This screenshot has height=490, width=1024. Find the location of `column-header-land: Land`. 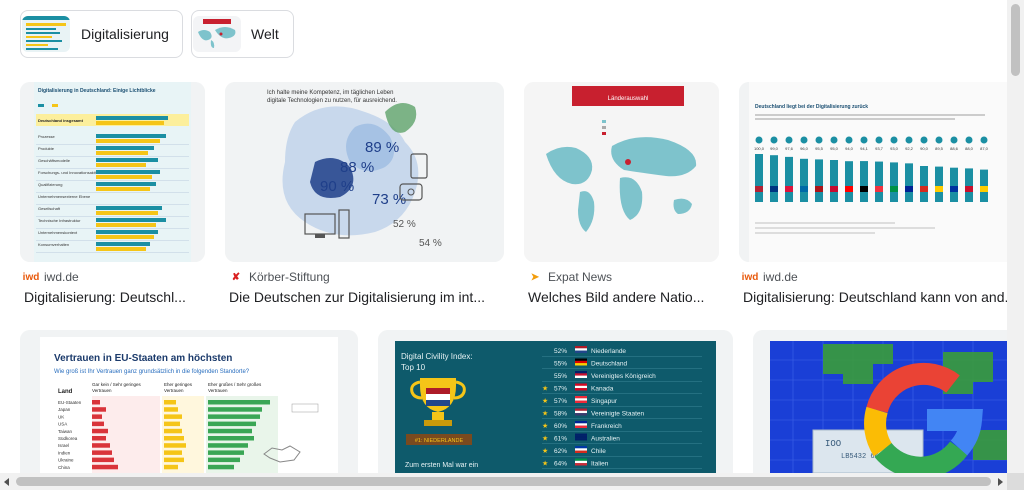

column-header-land: Land is located at coordinates (65, 392).